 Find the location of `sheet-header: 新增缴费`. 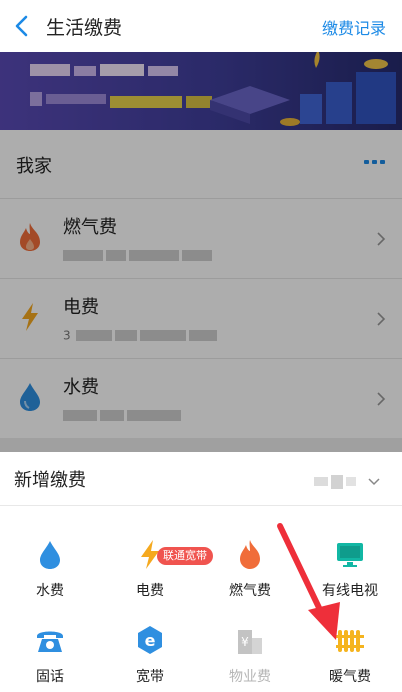

sheet-header: 新增缴费 is located at coordinates (201, 479).